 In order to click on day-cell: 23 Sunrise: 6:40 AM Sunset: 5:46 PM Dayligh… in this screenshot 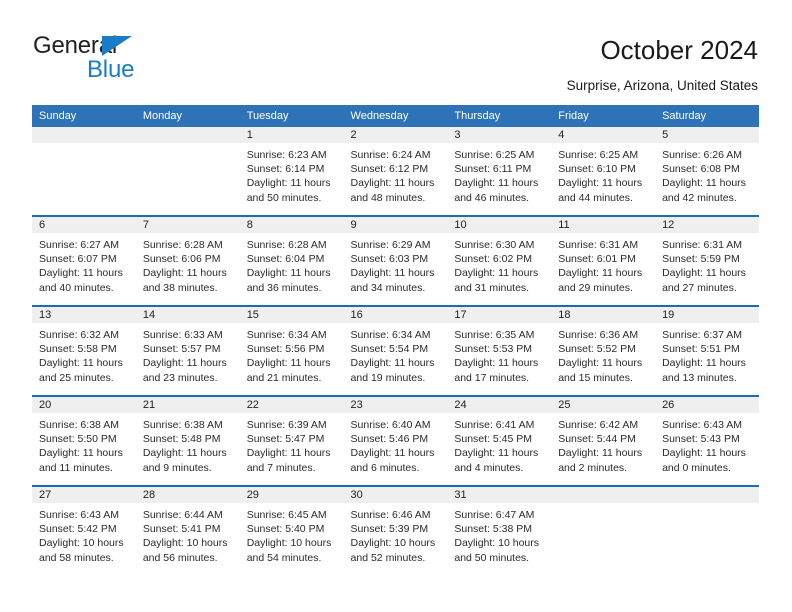, I will do `click(395, 440)`.